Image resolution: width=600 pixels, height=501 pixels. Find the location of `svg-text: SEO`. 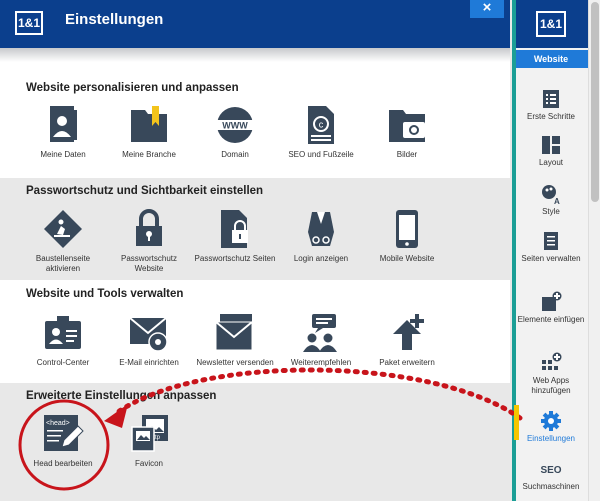

svg-text: SEO is located at coordinates (550, 470).